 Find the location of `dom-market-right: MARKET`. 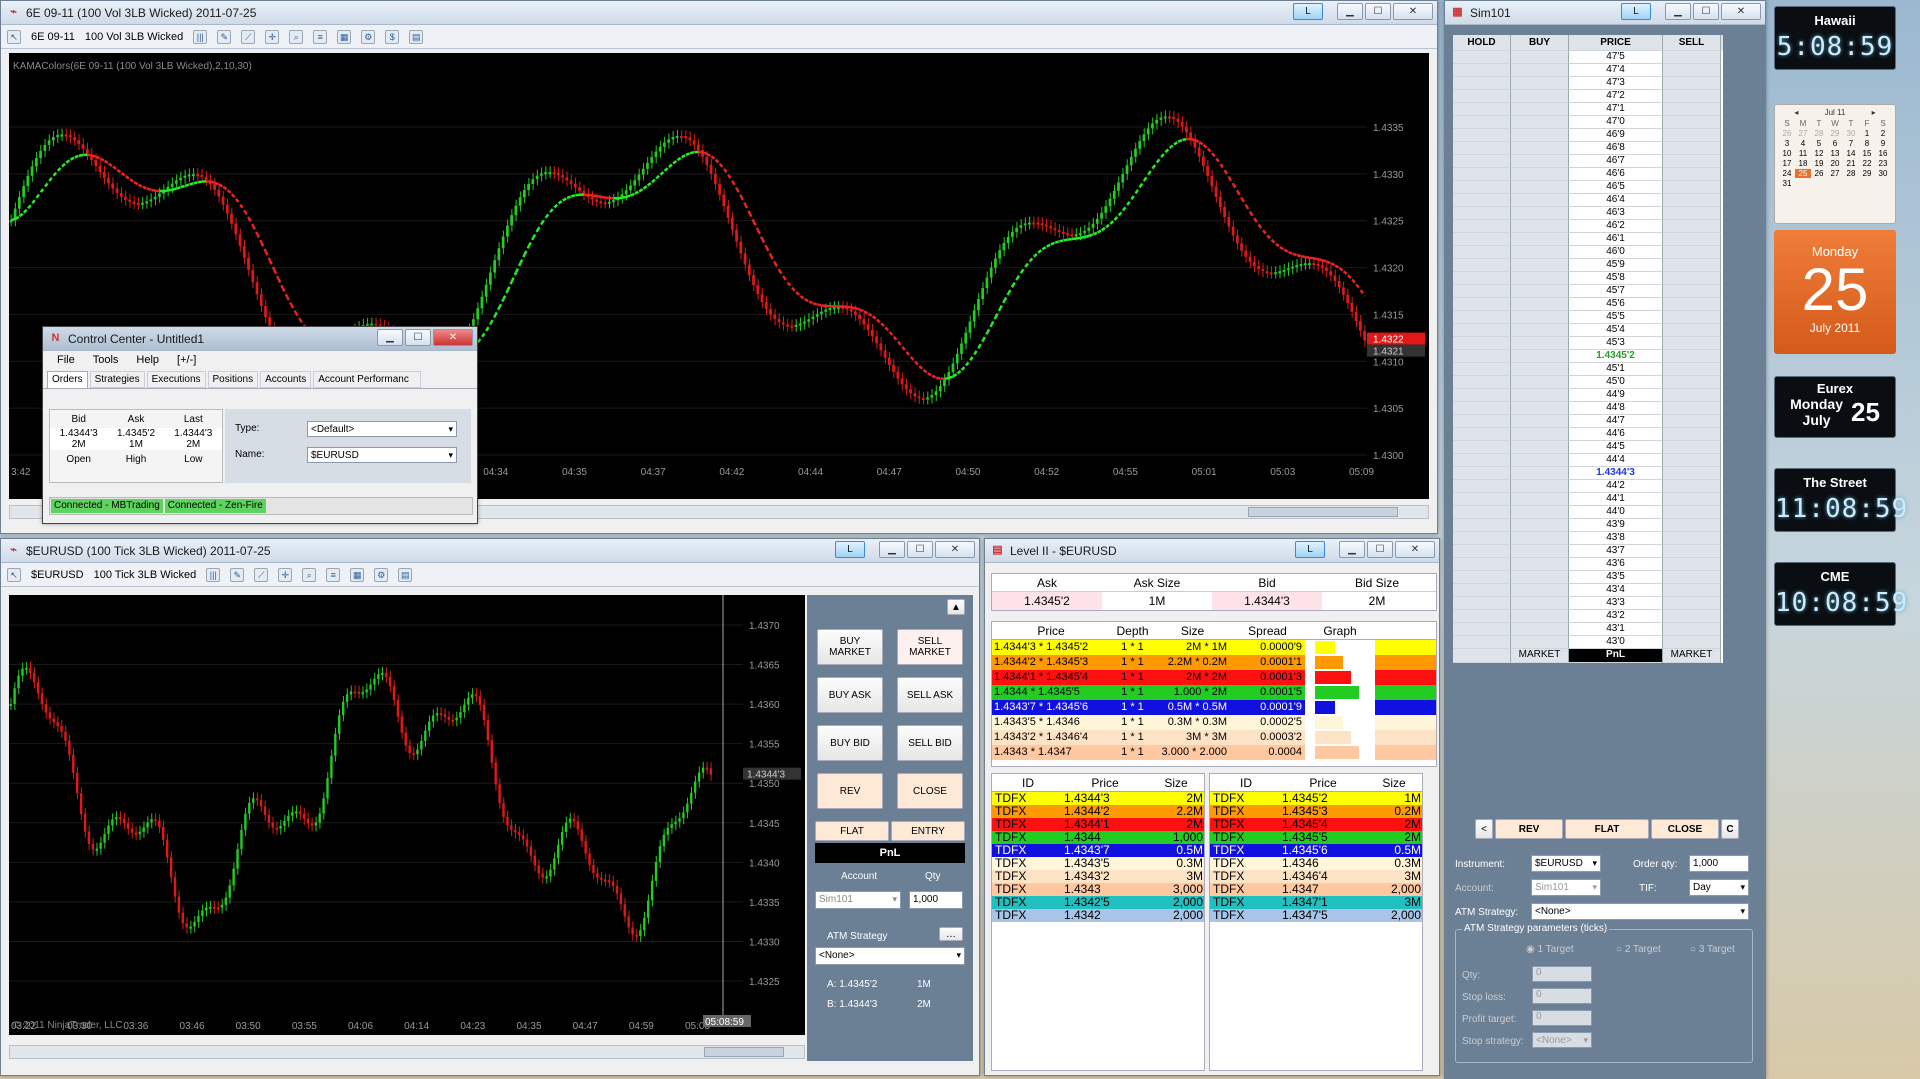

dom-market-right: MARKET is located at coordinates (1692, 656).